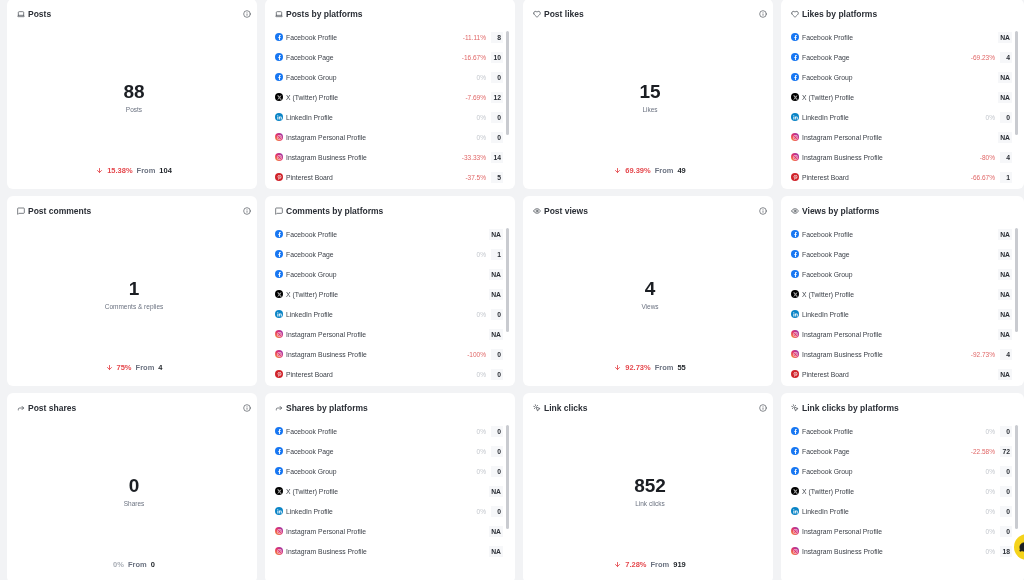  Describe the element at coordinates (134, 288) in the screenshot. I see `stat-value: 1` at that location.